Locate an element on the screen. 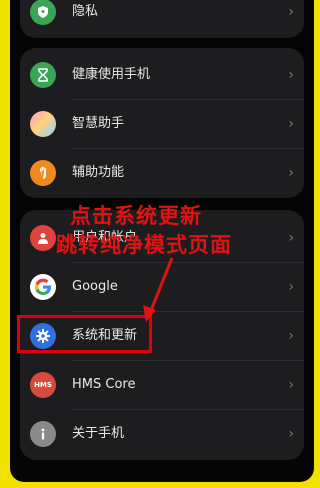 The image size is (320, 488). annotation-line-2: 跳转纯净模式页面 is located at coordinates (144, 245).